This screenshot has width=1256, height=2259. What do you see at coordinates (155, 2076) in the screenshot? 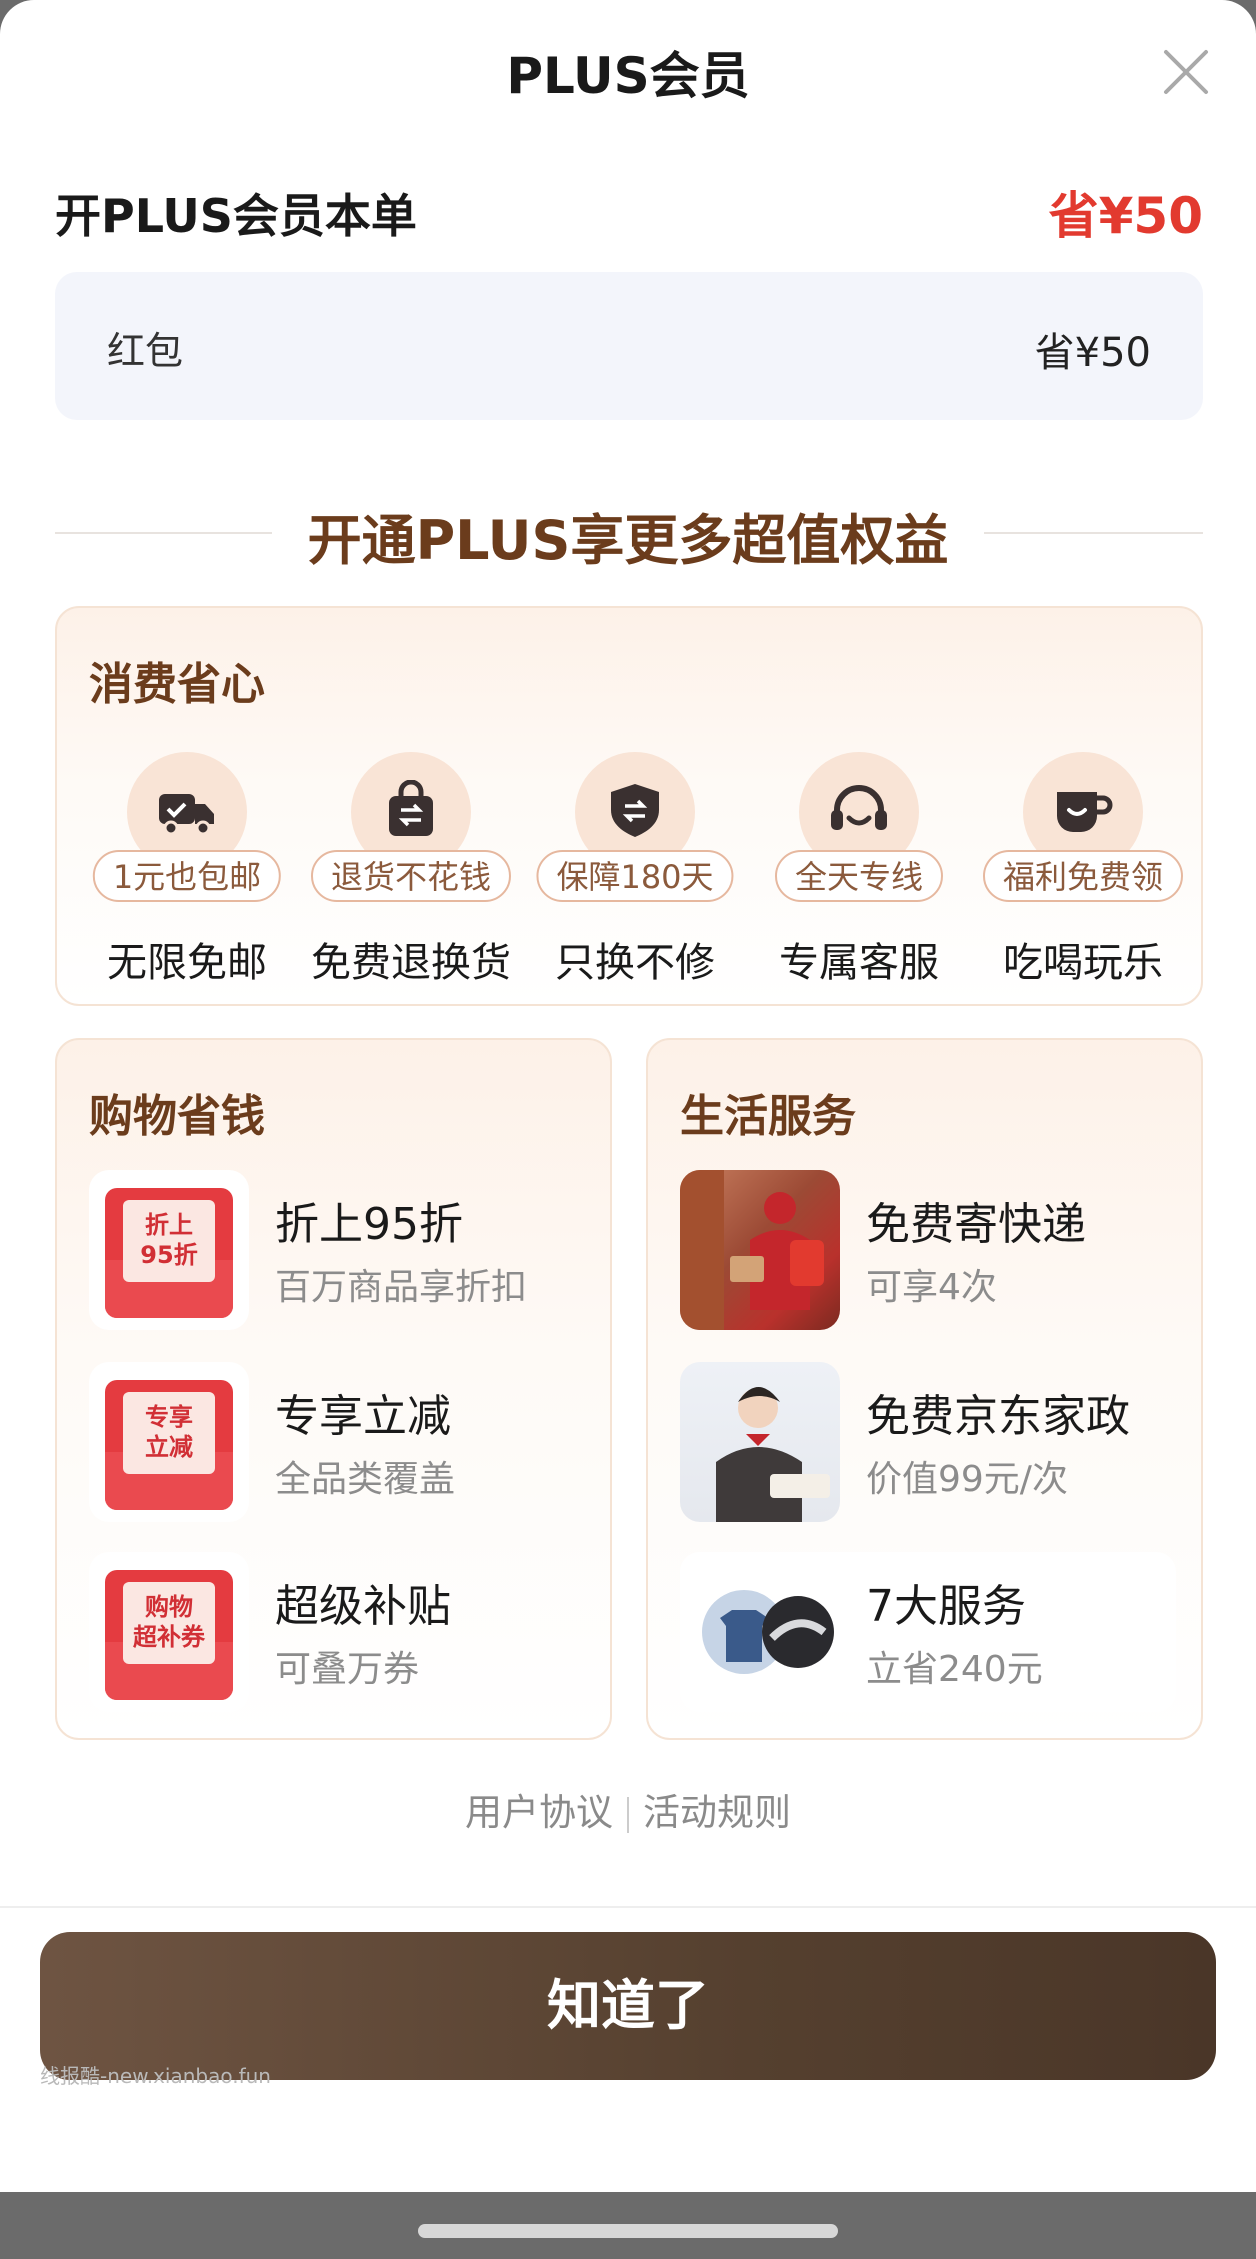
I see `watermark-text: 线报酷-new.xianbao.fun` at bounding box center [155, 2076].